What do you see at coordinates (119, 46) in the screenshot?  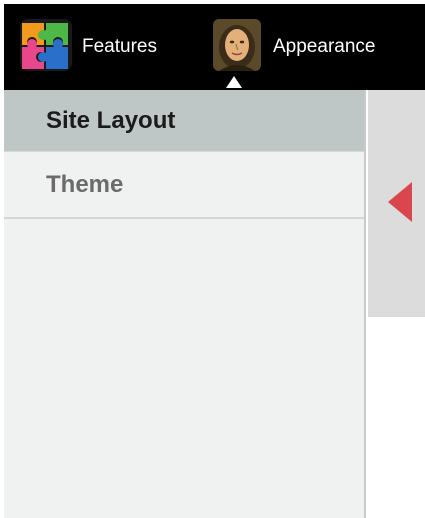 I see `tab-features-label: Features` at bounding box center [119, 46].